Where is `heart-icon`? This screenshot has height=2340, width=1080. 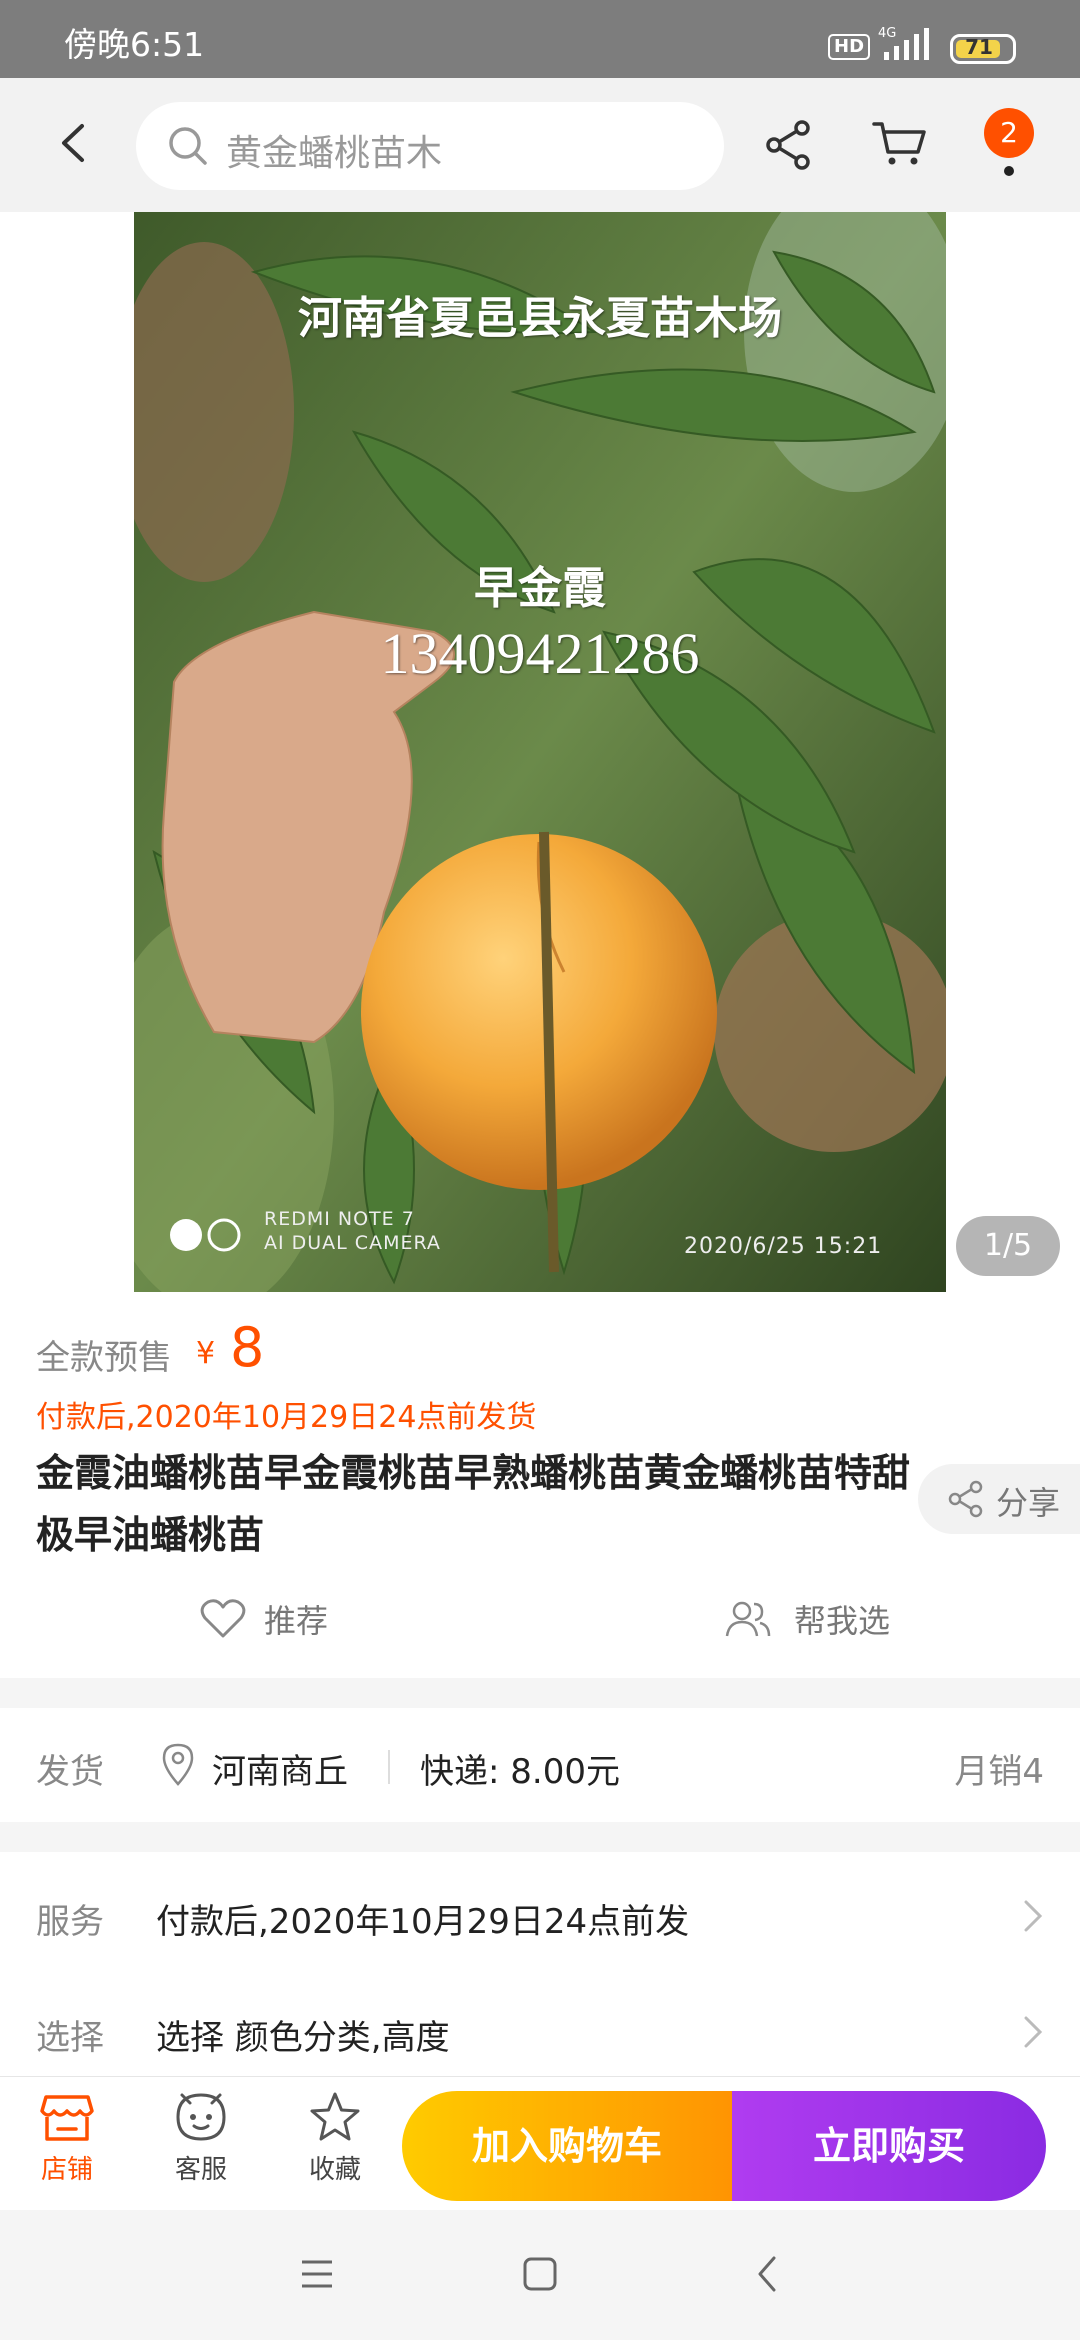 heart-icon is located at coordinates (223, 1618).